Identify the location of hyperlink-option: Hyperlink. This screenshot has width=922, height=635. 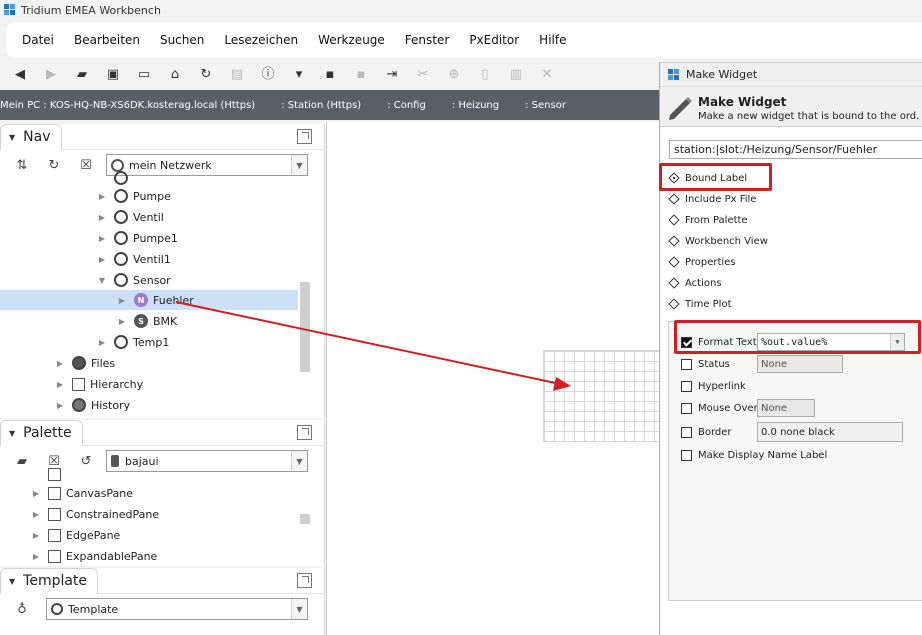
(713, 386).